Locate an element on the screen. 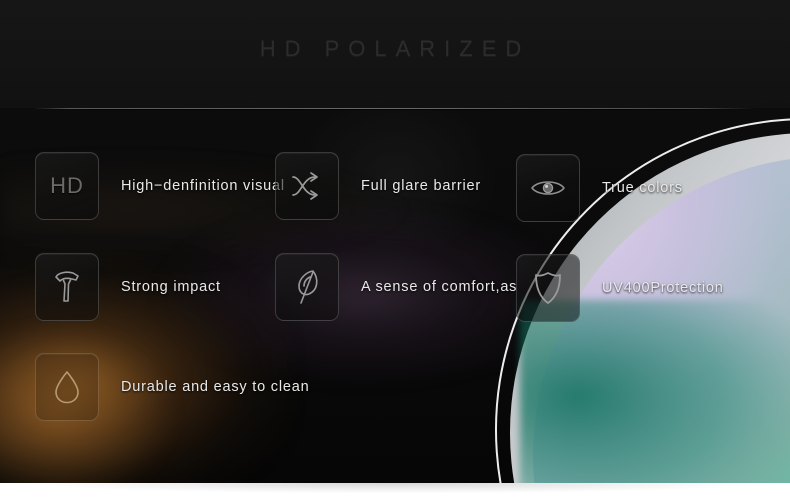  hd-icon: HD is located at coordinates (67, 186).